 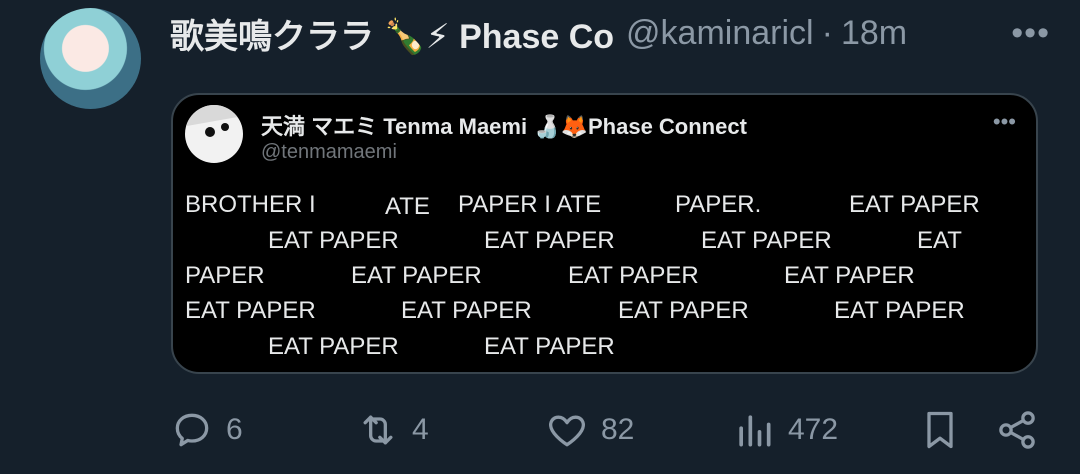 What do you see at coordinates (225, 275) in the screenshot?
I see `text-fragment: PAPER` at bounding box center [225, 275].